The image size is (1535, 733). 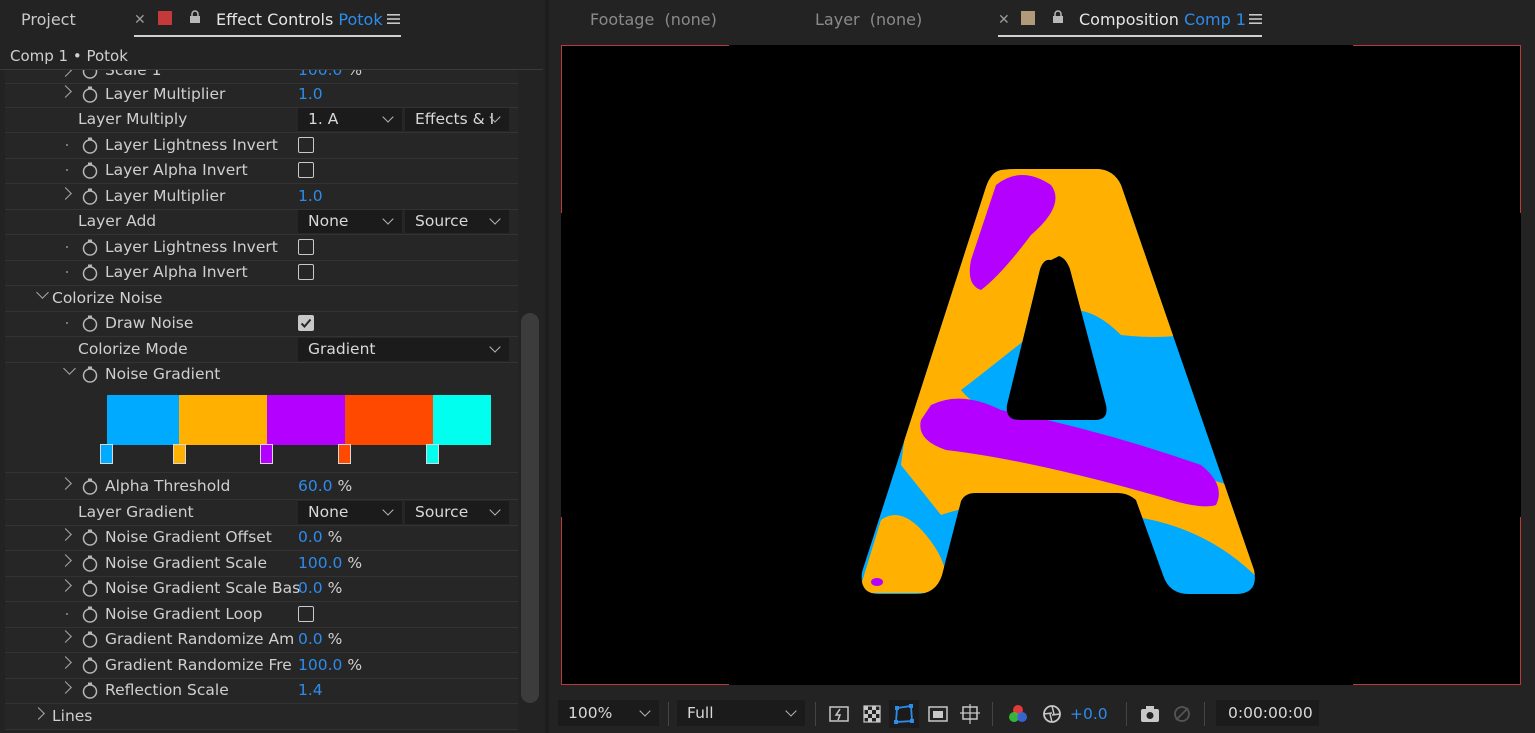 What do you see at coordinates (1018, 714) in the screenshot?
I see `channels-icon` at bounding box center [1018, 714].